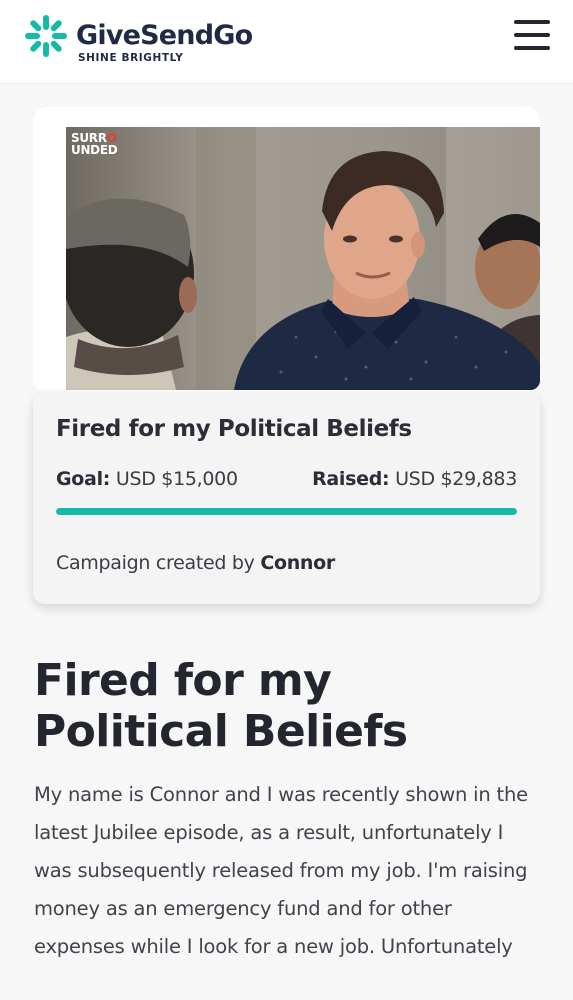 This screenshot has width=573, height=1000. What do you see at coordinates (94, 150) in the screenshot?
I see `watermark-line-2: UNDED` at bounding box center [94, 150].